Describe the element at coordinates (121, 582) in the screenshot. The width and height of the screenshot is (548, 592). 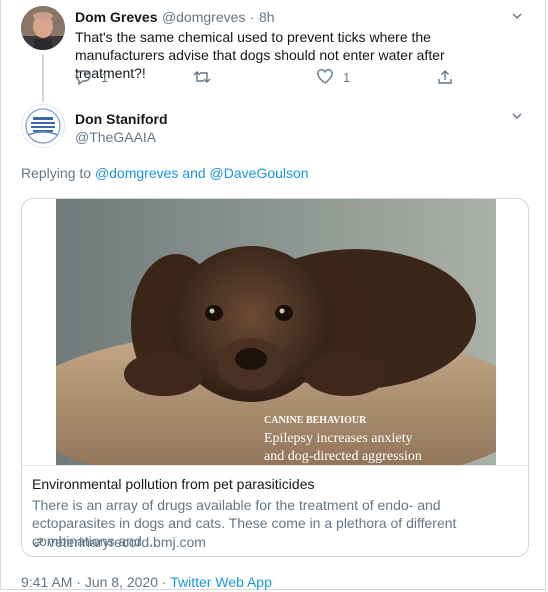
I see `tweet-date: Jun 8, 2020` at that location.